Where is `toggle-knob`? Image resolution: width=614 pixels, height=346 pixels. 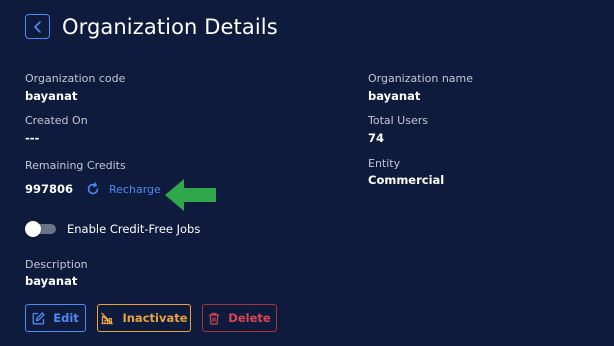
toggle-knob is located at coordinates (33, 229).